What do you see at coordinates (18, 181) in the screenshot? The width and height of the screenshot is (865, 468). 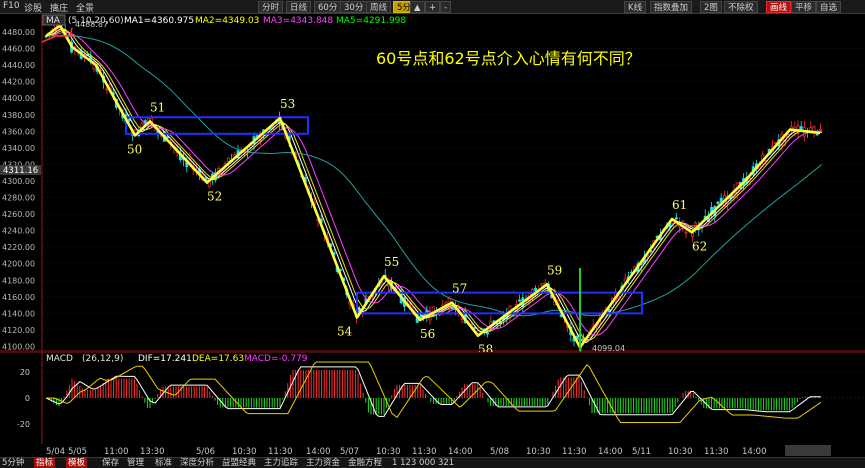 I see `price-axis-label: 4300.00` at bounding box center [18, 181].